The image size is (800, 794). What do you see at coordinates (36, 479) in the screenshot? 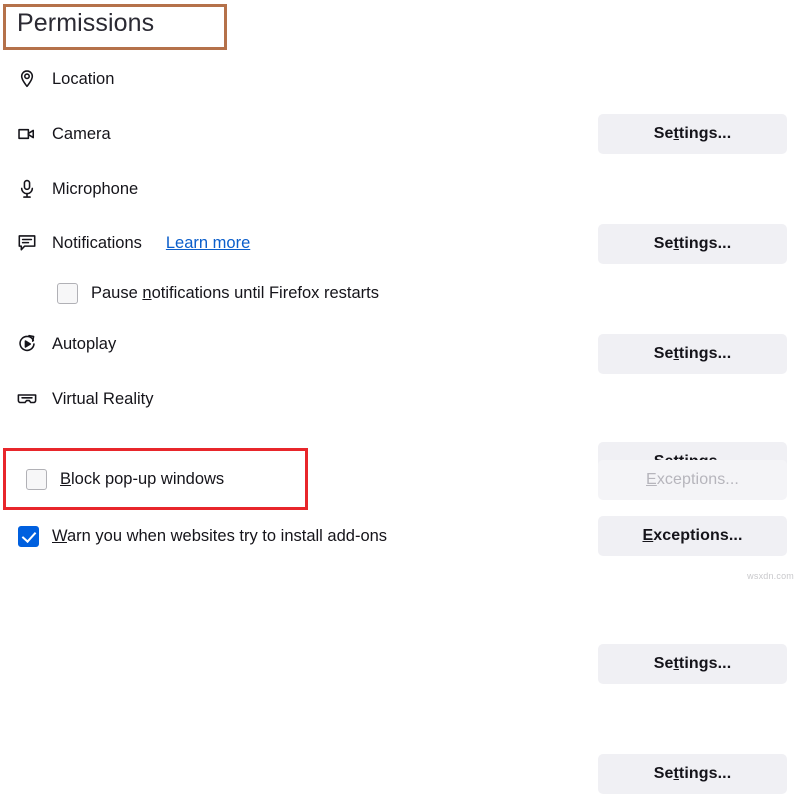
I see `block-popups-checkbox` at bounding box center [36, 479].